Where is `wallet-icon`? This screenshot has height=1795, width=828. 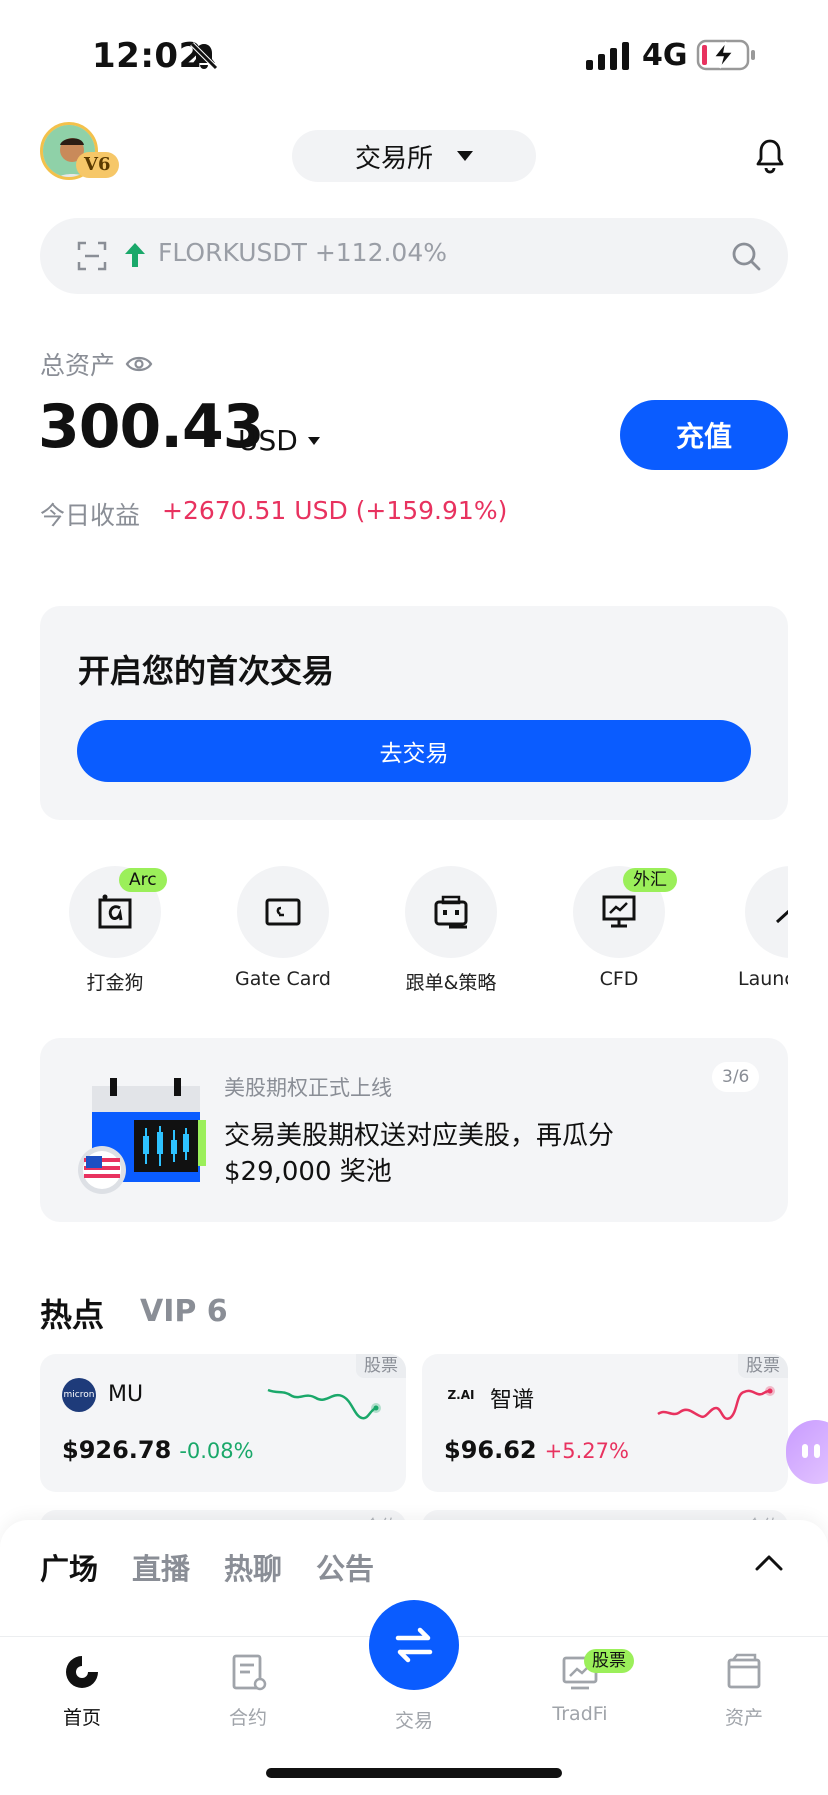
wallet-icon is located at coordinates (744, 1671).